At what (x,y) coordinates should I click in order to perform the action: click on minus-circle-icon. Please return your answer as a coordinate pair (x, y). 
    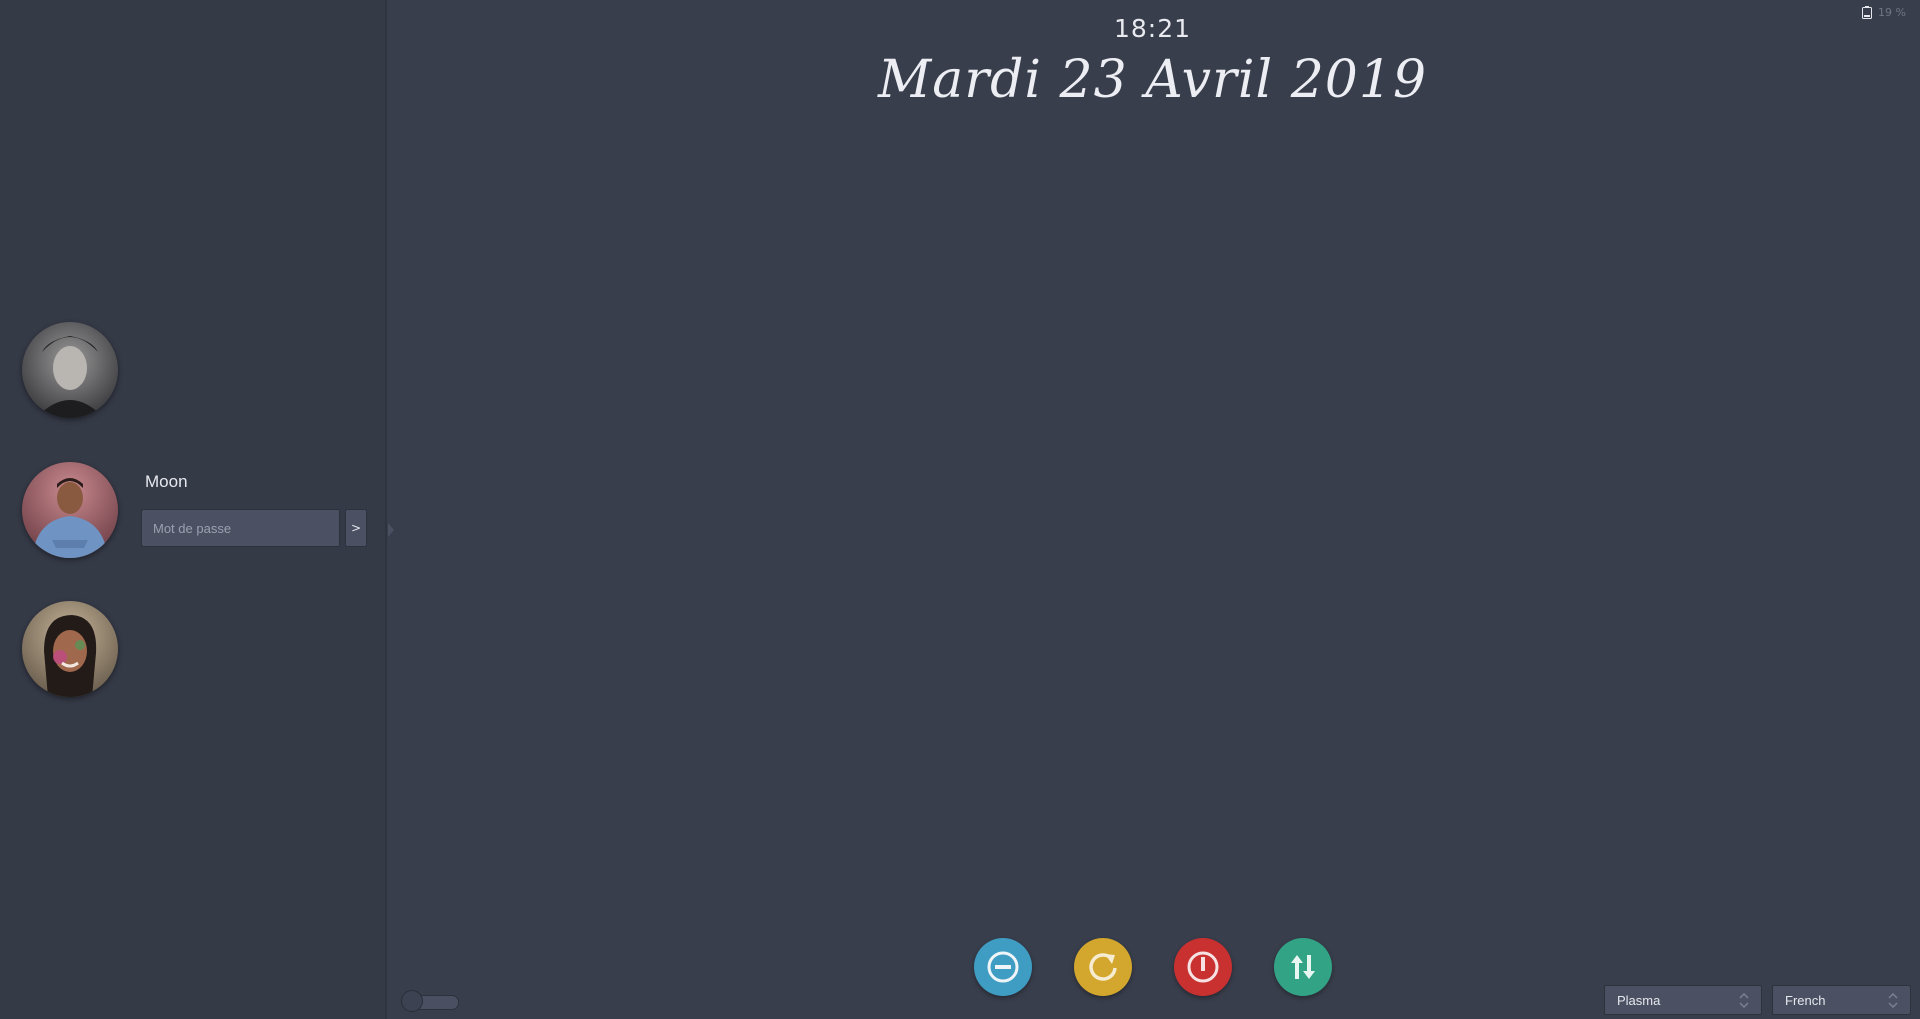
    Looking at the image, I should click on (1003, 967).